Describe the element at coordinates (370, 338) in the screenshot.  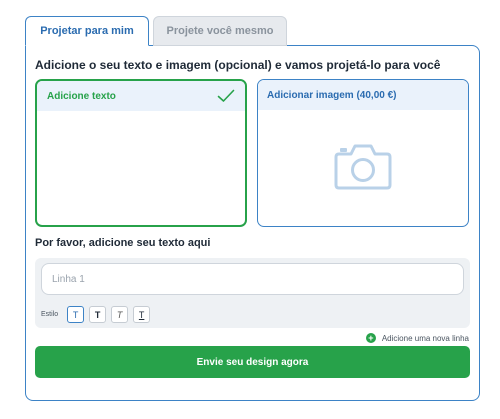
I see `plus-circle-icon: +` at that location.